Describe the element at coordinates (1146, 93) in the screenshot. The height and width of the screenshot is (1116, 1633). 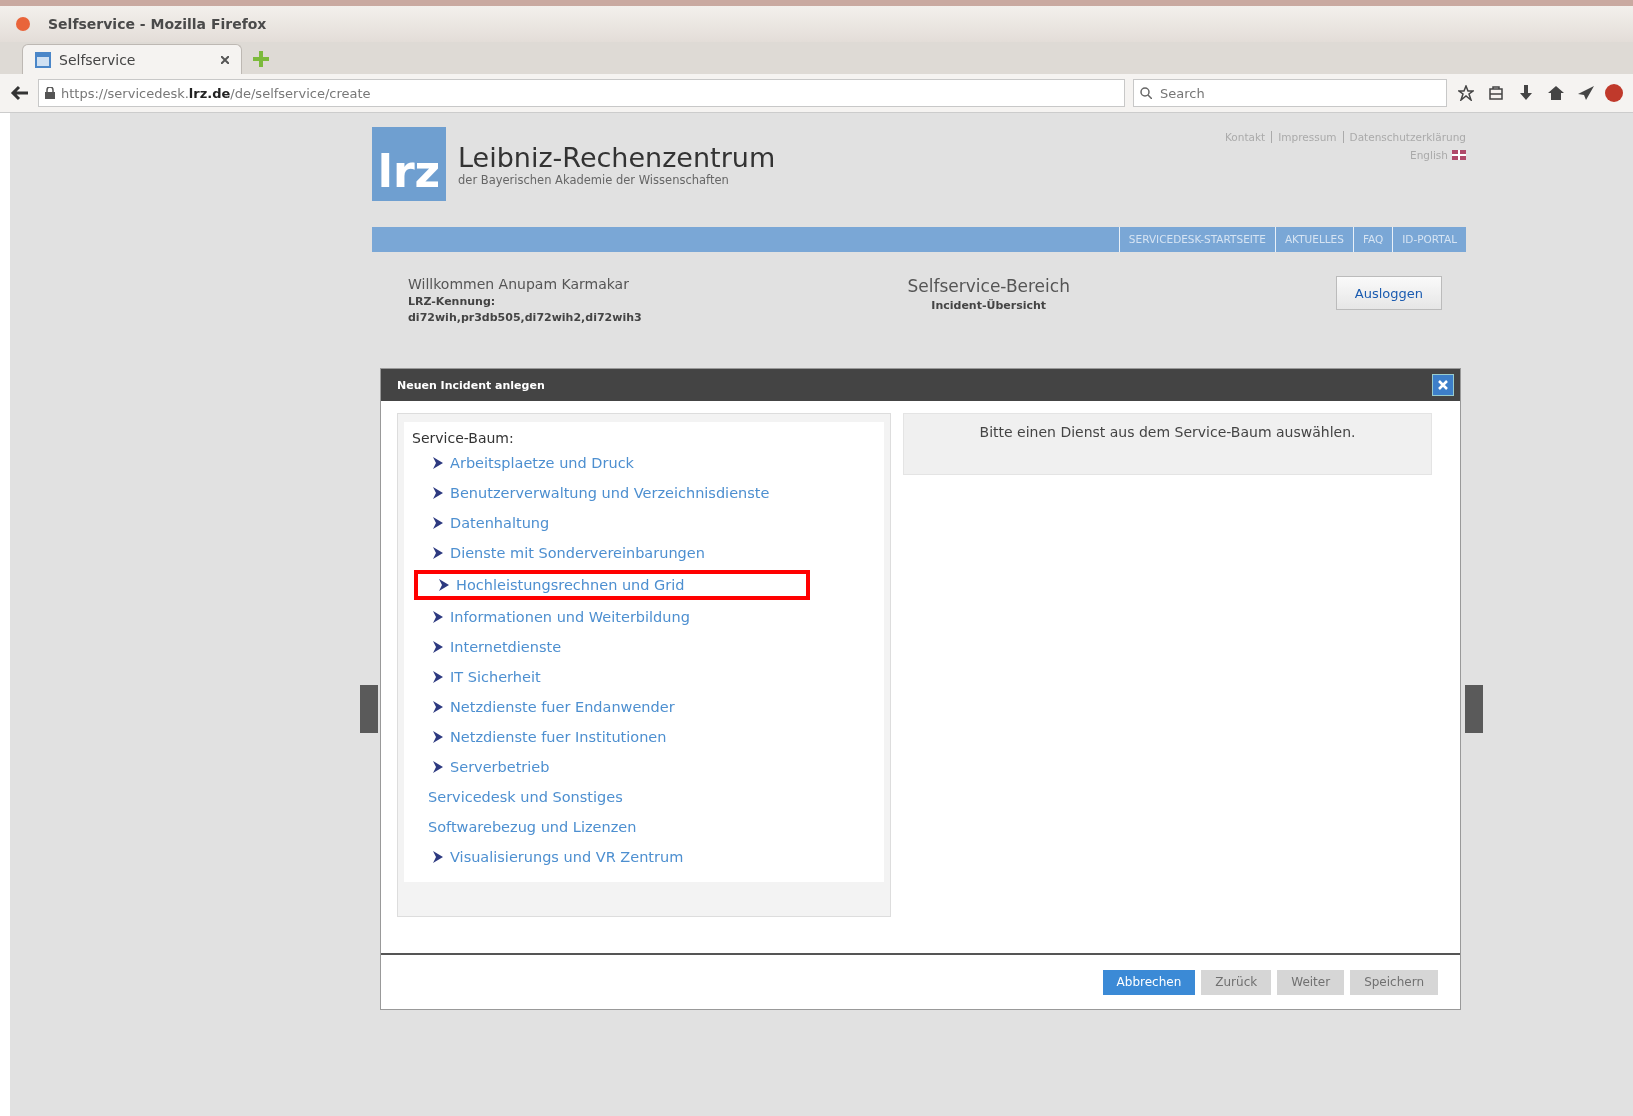
I see `search-icon` at that location.